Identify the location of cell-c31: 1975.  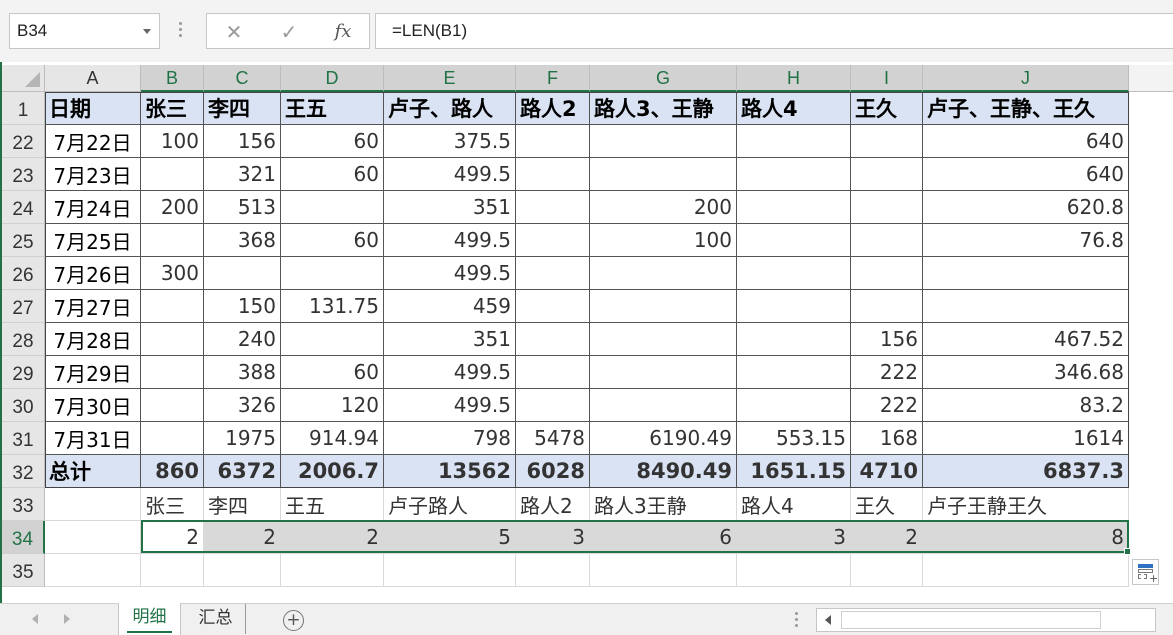
(242, 438).